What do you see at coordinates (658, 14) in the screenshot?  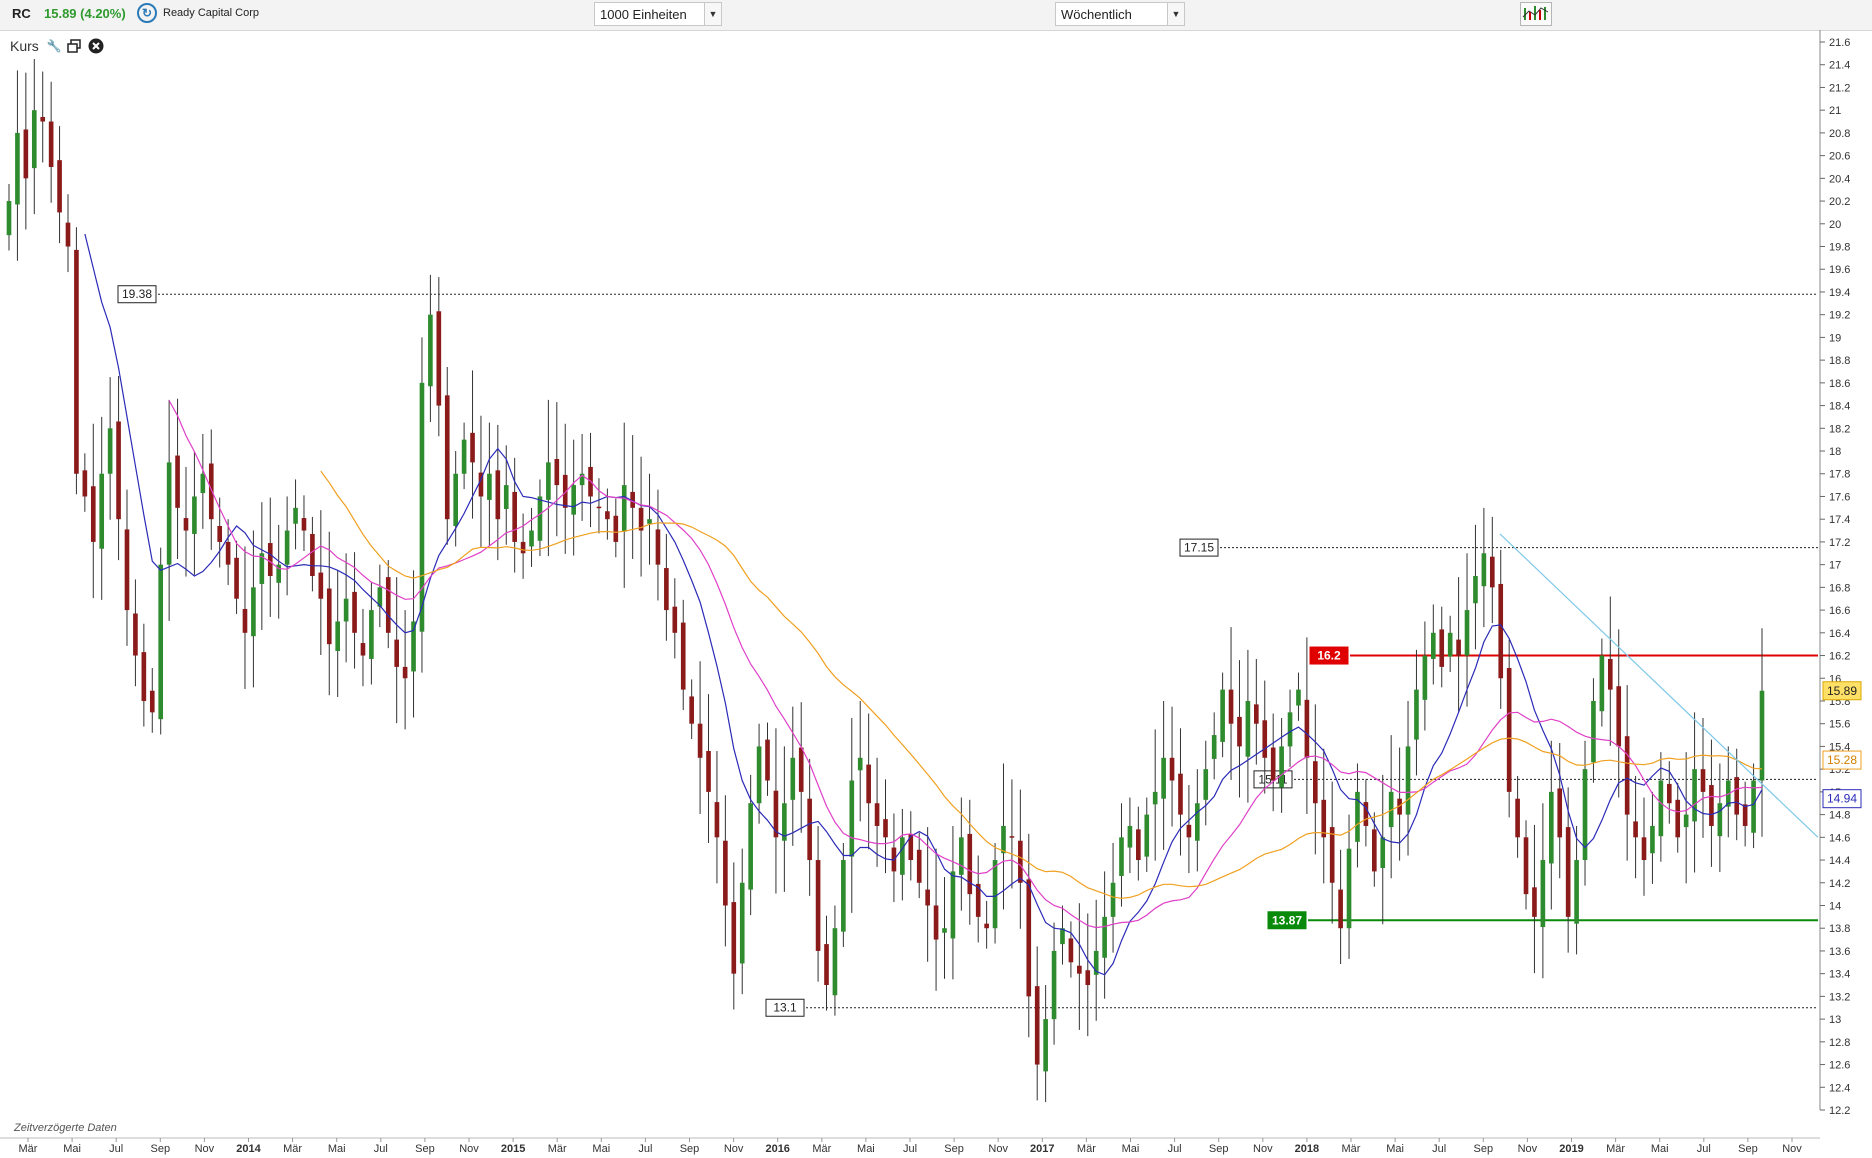 I see `volume-select: 1000 Einheiten ▼` at bounding box center [658, 14].